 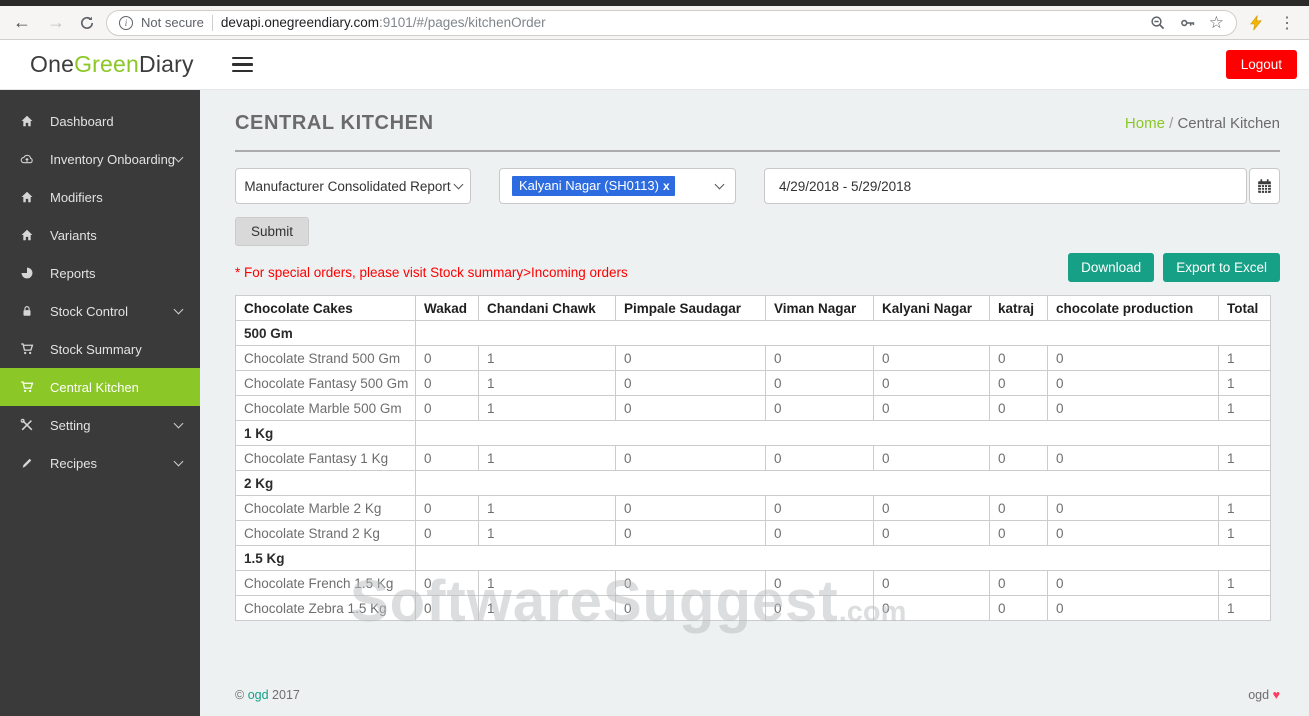 I want to click on store-tag: Kalyani Nagar (SH0113) x, so click(x=593, y=186).